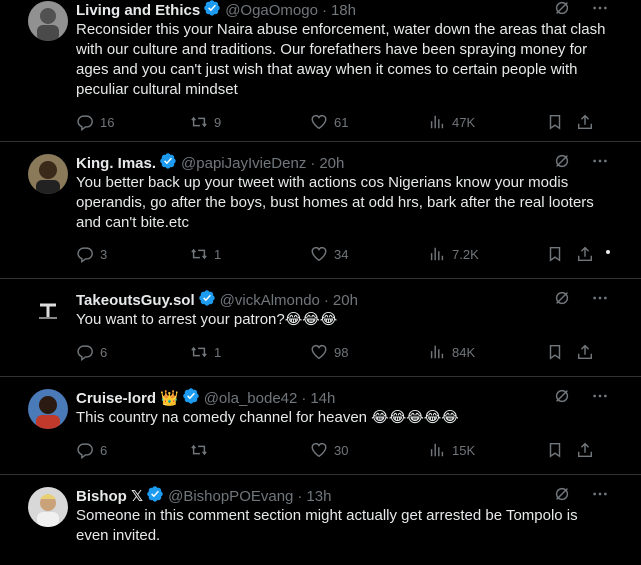 The height and width of the screenshot is (565, 641). What do you see at coordinates (608, 252) in the screenshot?
I see `scroll-indicator` at bounding box center [608, 252].